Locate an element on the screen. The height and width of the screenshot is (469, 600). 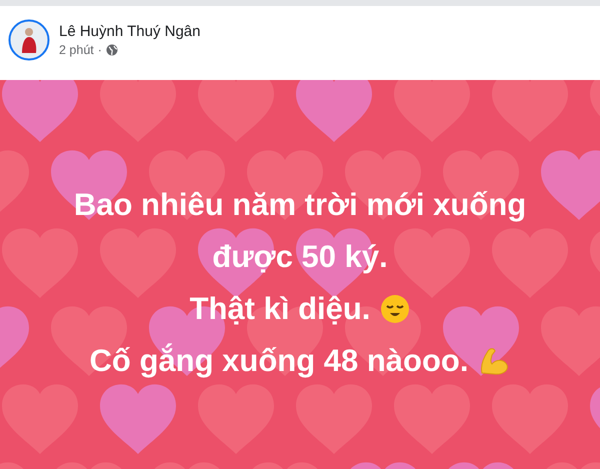
avatar is located at coordinates (29, 40).